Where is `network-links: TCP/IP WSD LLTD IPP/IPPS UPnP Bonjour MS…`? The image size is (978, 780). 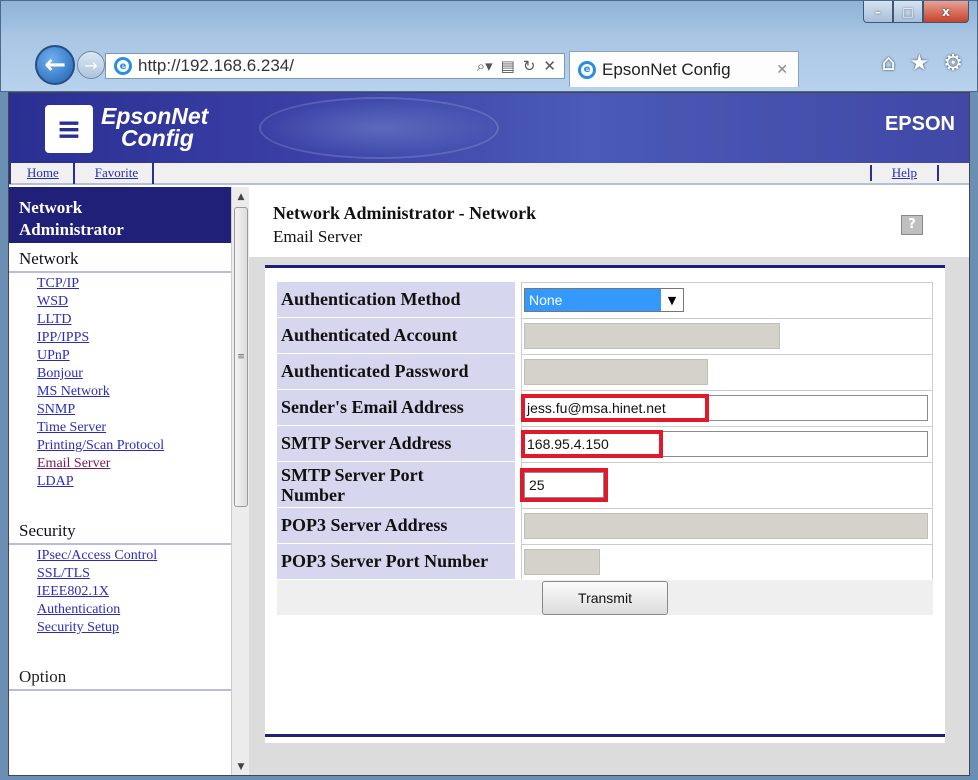
network-links: TCP/IP WSD LLTD IPP/IPPS UPnP Bonjour MS… is located at coordinates (123, 387).